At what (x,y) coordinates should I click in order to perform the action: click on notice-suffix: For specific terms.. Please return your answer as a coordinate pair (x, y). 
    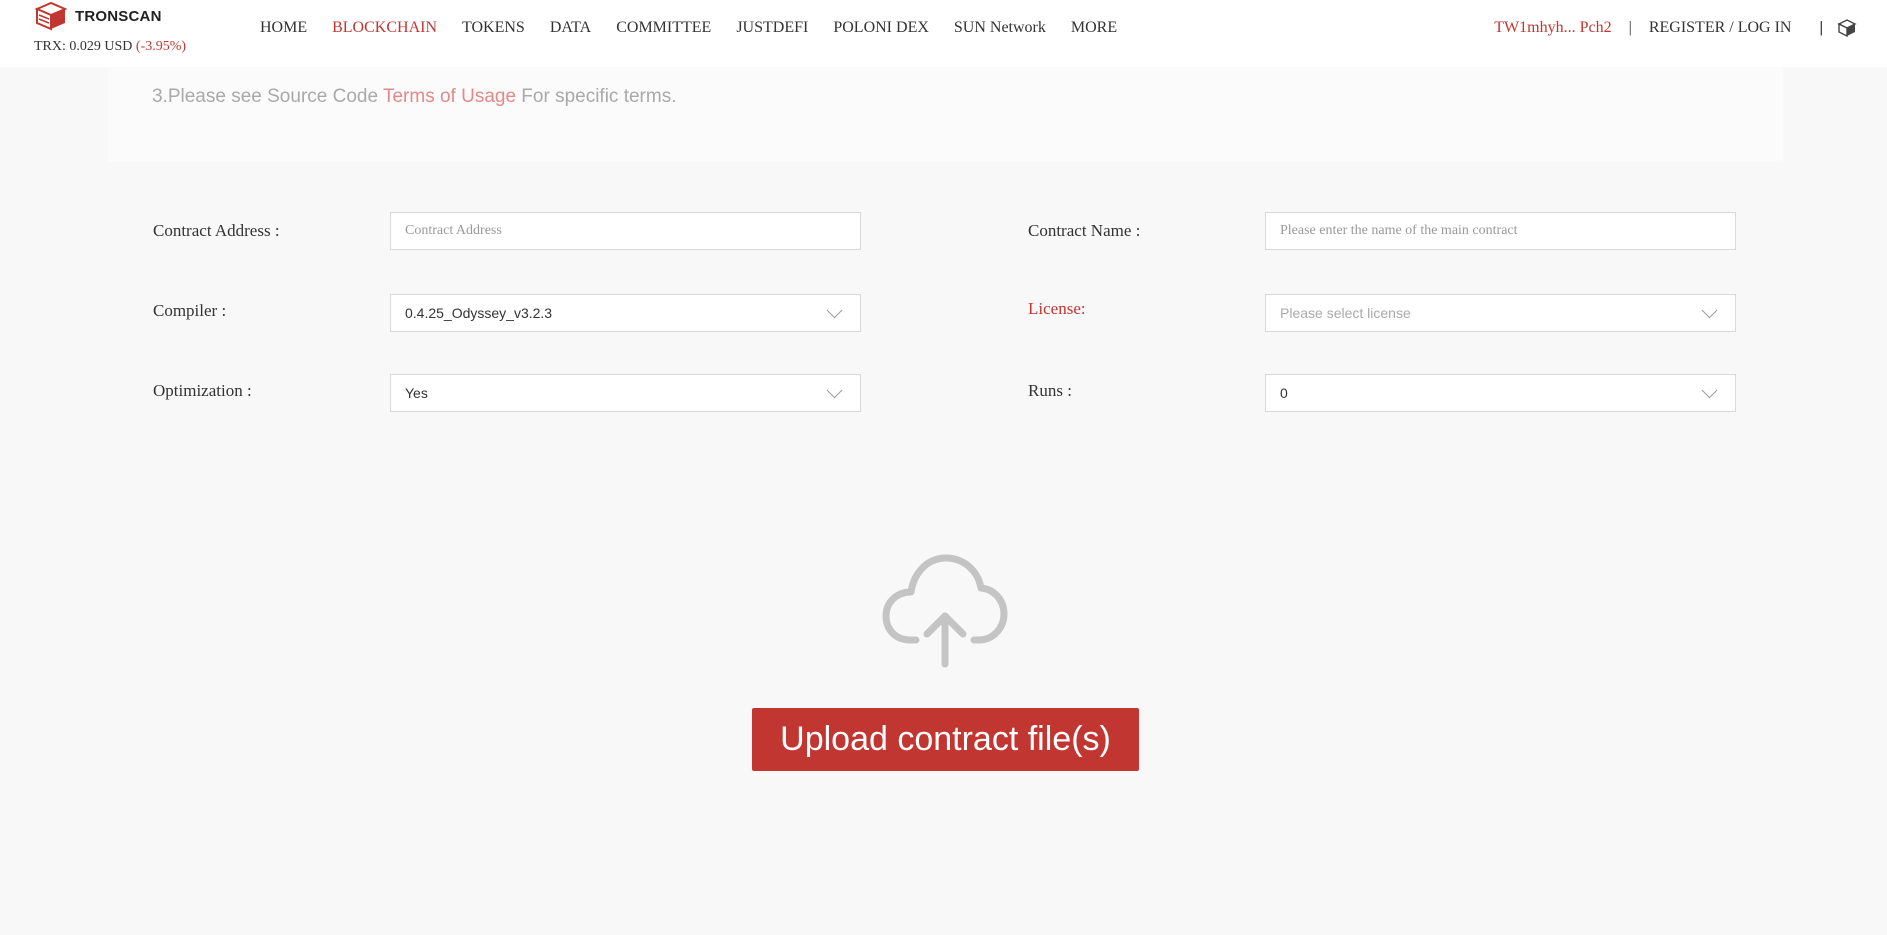
    Looking at the image, I should click on (596, 96).